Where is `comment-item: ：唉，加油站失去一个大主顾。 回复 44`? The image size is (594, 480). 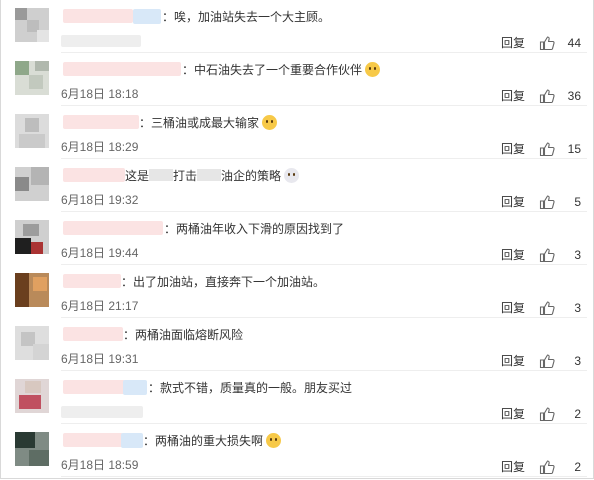 comment-item: ：唉，加油站失去一个大主顾。 回复 44 is located at coordinates (297, 26).